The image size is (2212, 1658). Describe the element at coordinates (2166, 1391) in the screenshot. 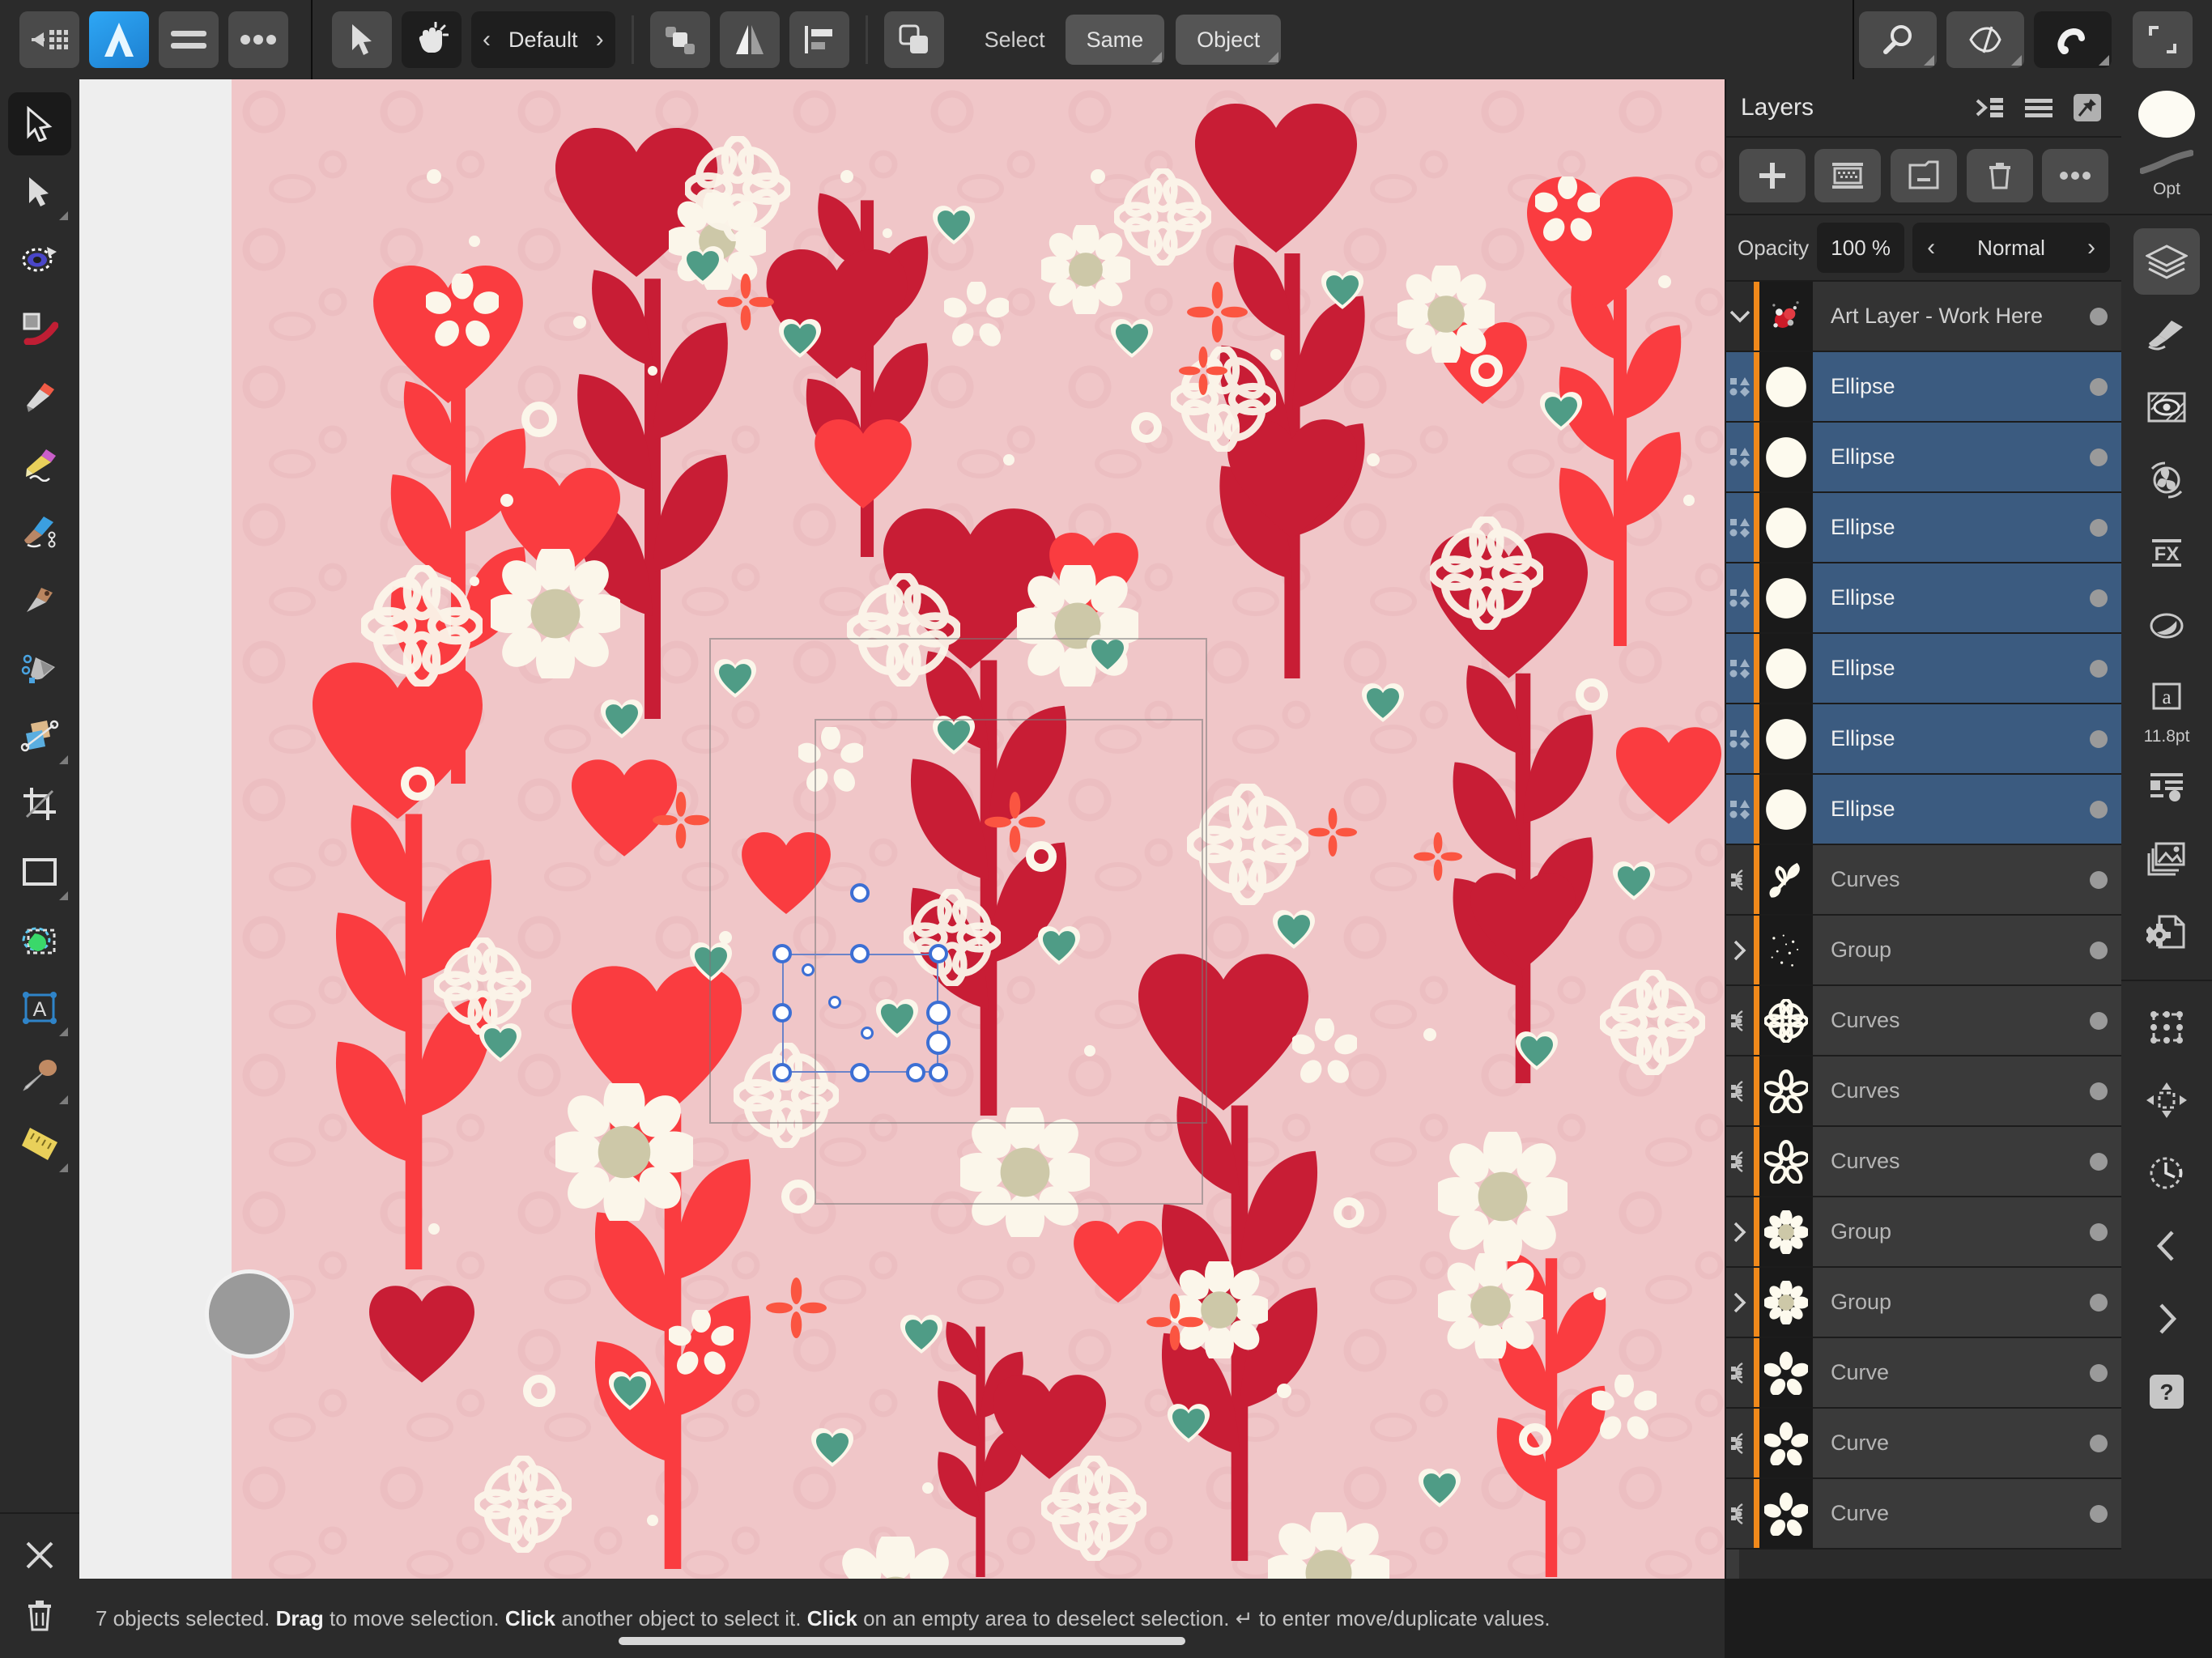

I see `help-icon: ?` at that location.